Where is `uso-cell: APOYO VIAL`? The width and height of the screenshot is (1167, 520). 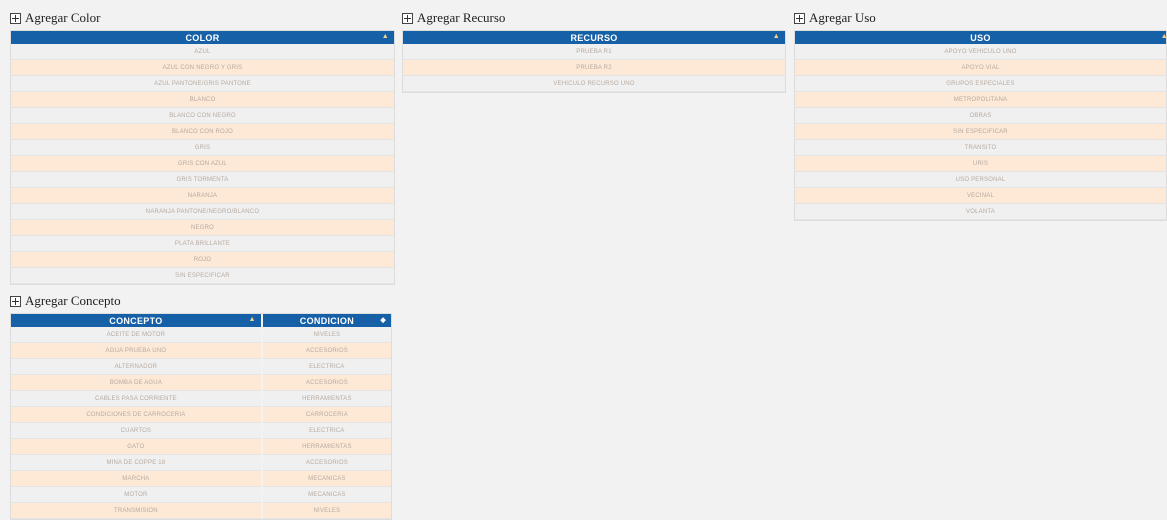 uso-cell: APOYO VIAL is located at coordinates (980, 67).